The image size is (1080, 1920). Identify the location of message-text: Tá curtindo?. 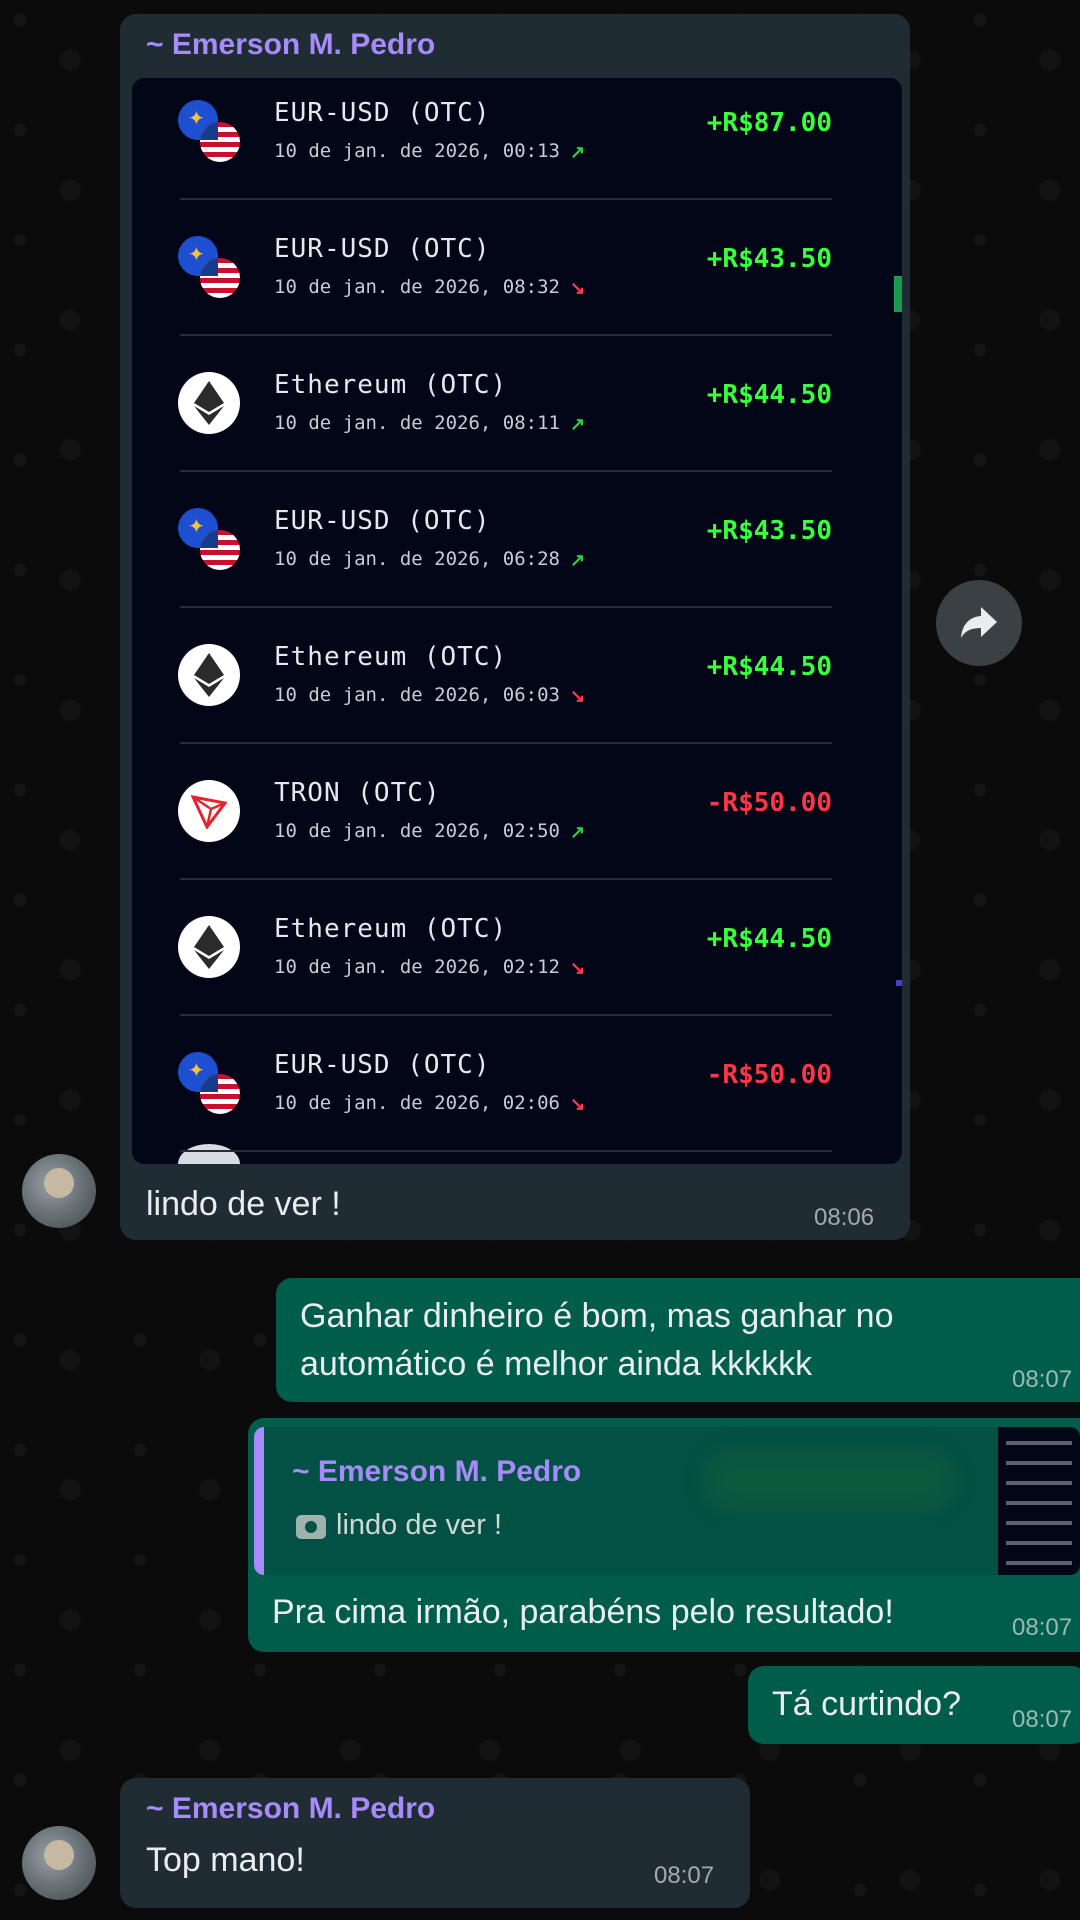
(866, 1704).